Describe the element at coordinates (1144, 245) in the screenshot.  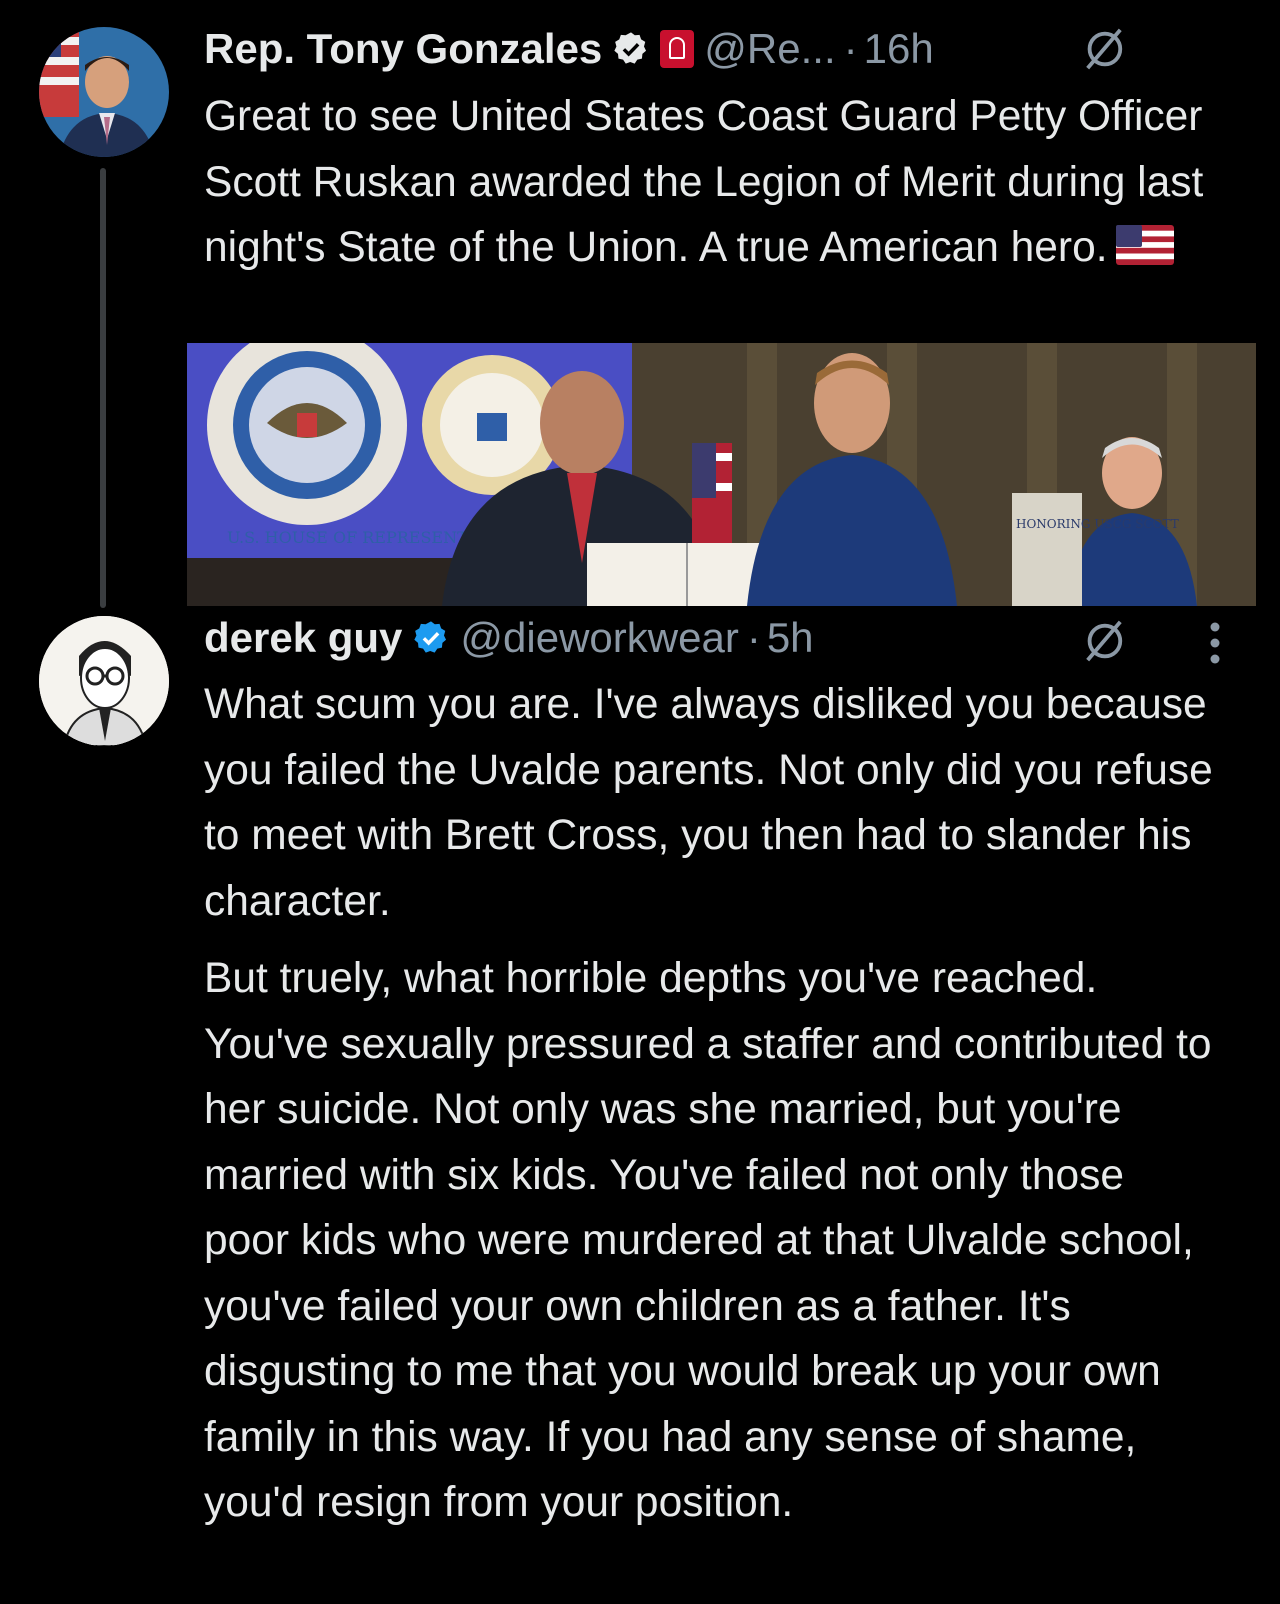
I see `us-flag-emoji` at that location.